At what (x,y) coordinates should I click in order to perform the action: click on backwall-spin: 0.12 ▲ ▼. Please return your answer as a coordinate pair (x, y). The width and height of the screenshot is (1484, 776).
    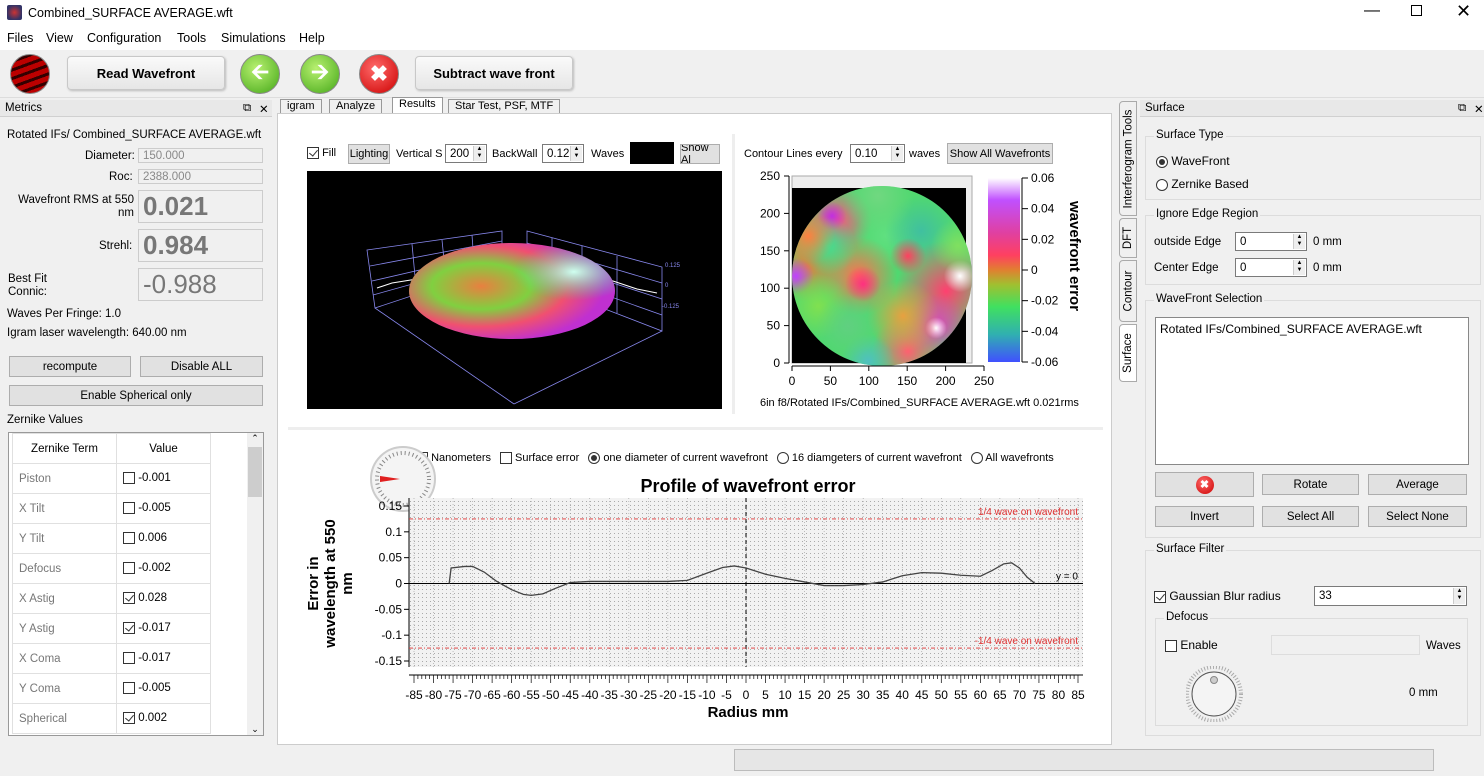
    Looking at the image, I should click on (563, 153).